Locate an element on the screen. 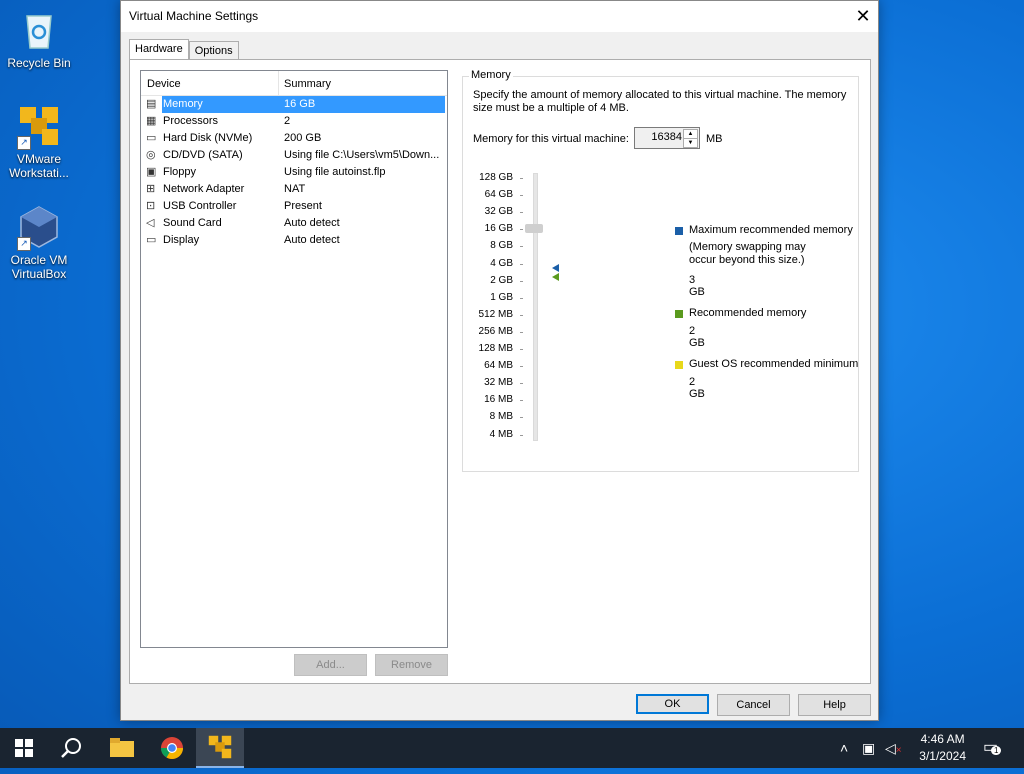 Image resolution: width=1024 pixels, height=774 pixels. ok-button: OK is located at coordinates (672, 704).